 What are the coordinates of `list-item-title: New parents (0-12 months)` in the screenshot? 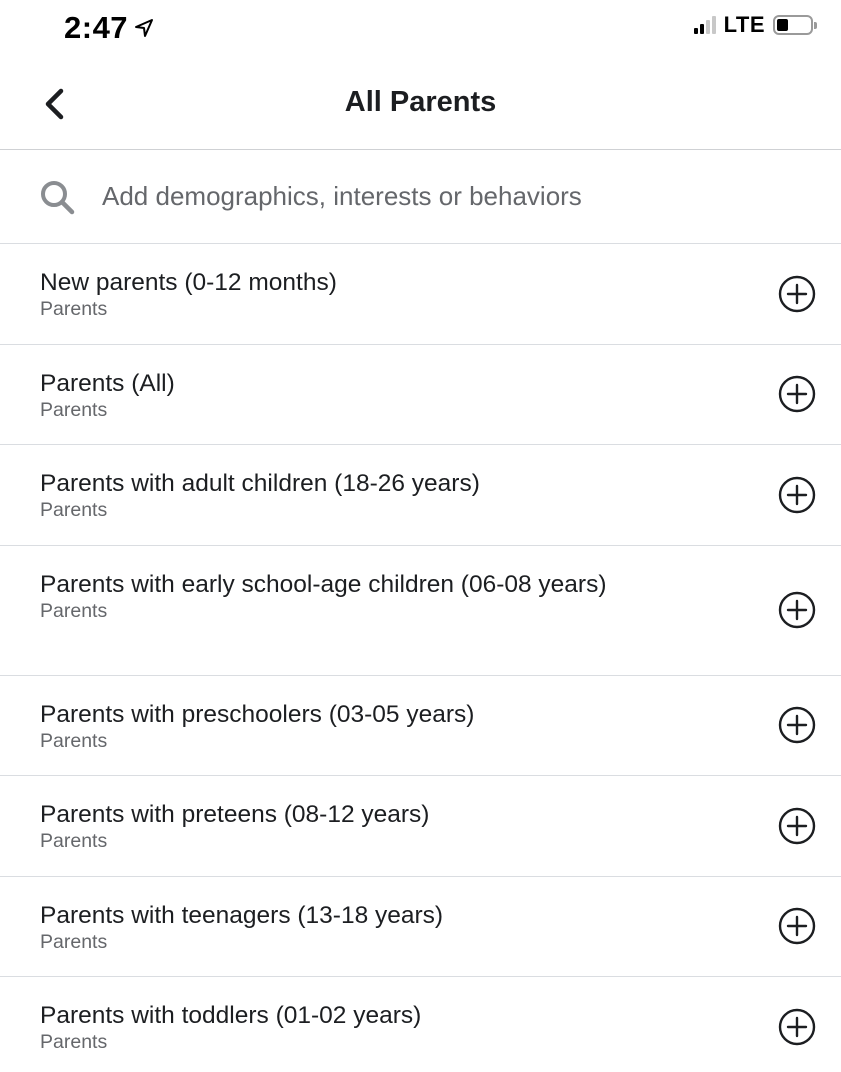 It's located at (188, 282).